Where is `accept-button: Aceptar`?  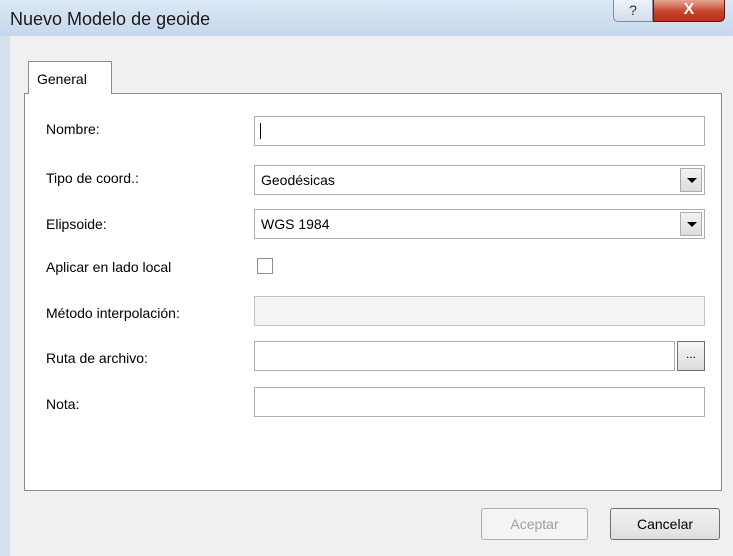 accept-button: Aceptar is located at coordinates (534, 524).